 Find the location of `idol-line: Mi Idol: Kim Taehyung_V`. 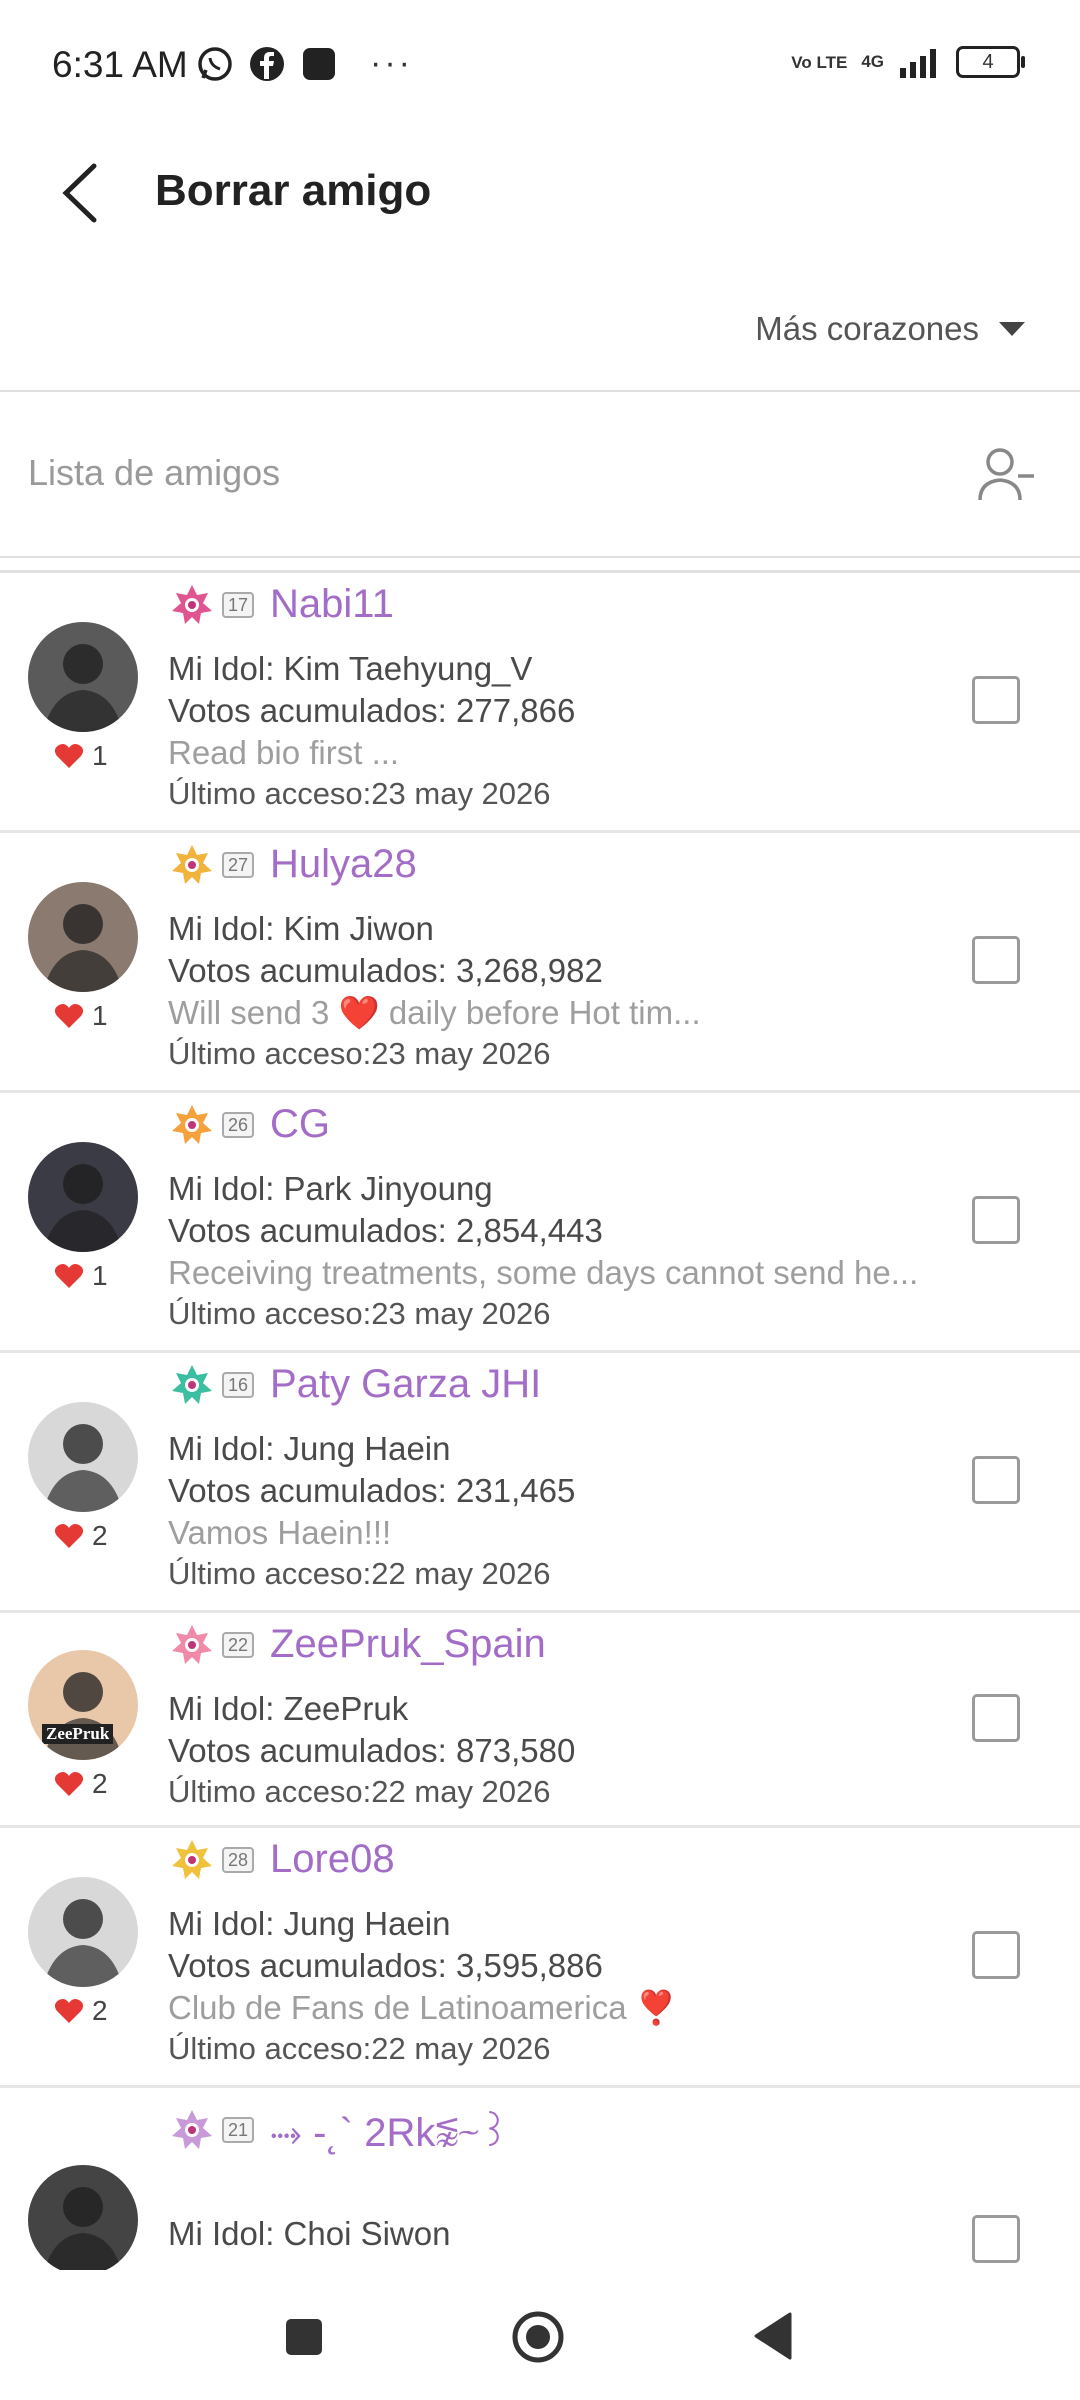

idol-line: Mi Idol: Kim Taehyung_V is located at coordinates (350, 668).